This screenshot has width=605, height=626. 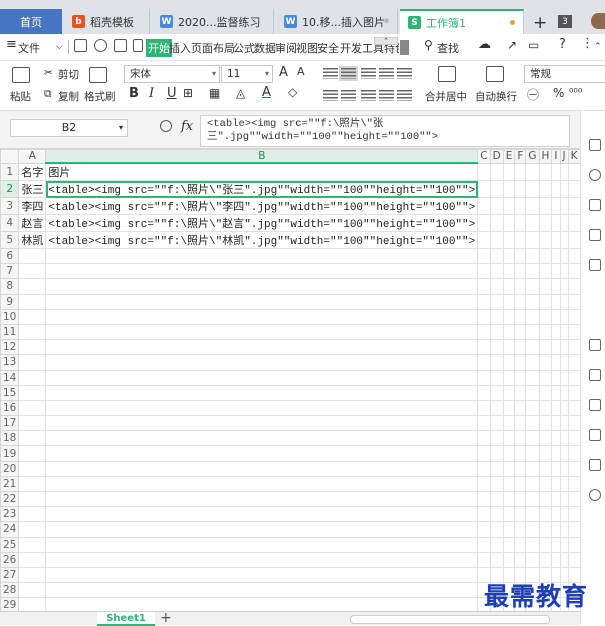 I want to click on cell-e20, so click(x=509, y=468).